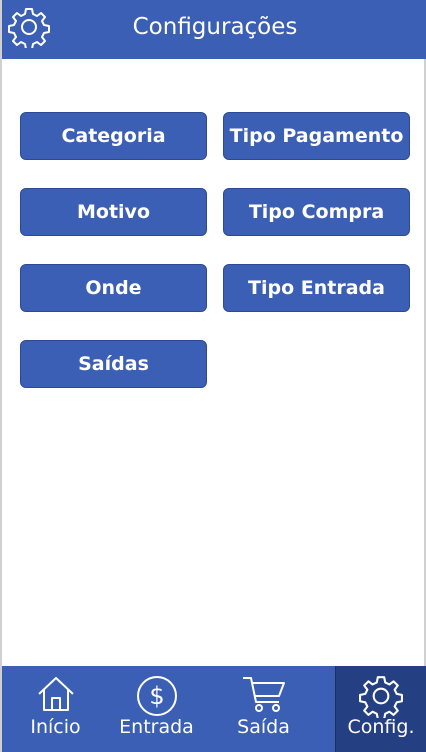 This screenshot has width=426, height=752. What do you see at coordinates (263, 727) in the screenshot?
I see `nav-label: Saída` at bounding box center [263, 727].